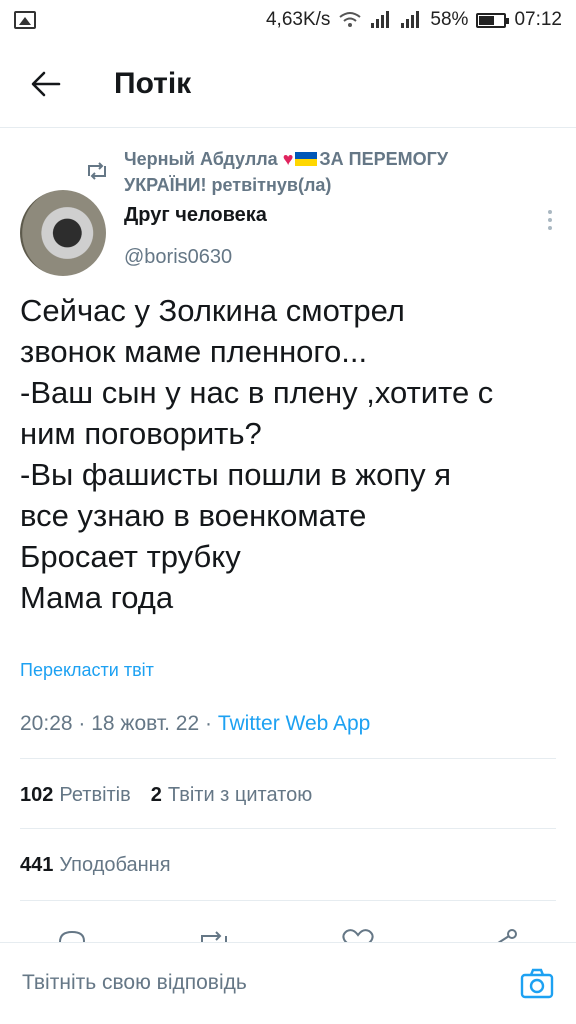 The image size is (576, 1024). I want to click on status-bar: 4,63K/s 58% 07:12, so click(288, 20).